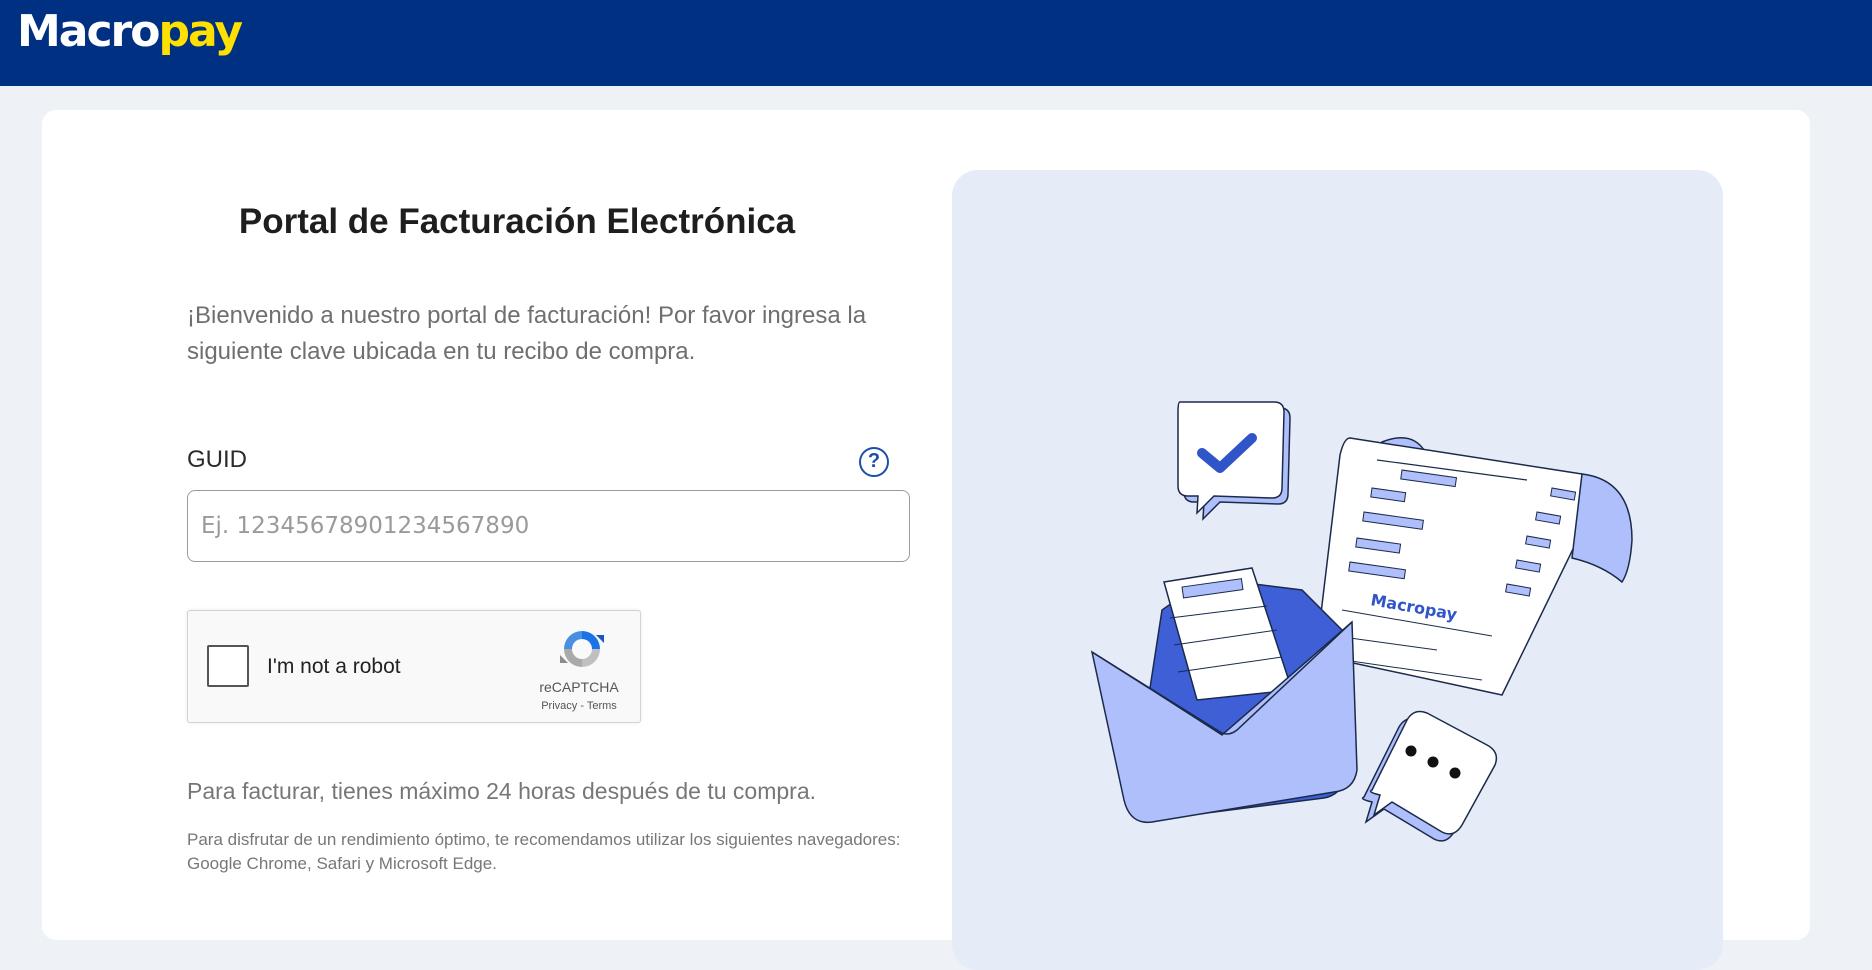 This screenshot has height=970, width=1872. I want to click on billing-illustration: Macropay, so click(1361, 621).